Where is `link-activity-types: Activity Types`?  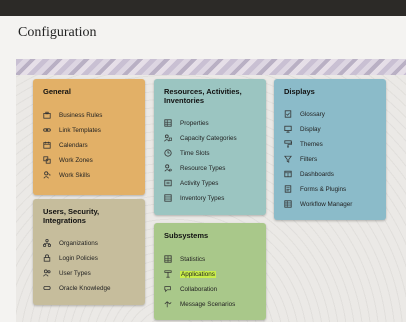 link-activity-types: Activity Types is located at coordinates (191, 183).